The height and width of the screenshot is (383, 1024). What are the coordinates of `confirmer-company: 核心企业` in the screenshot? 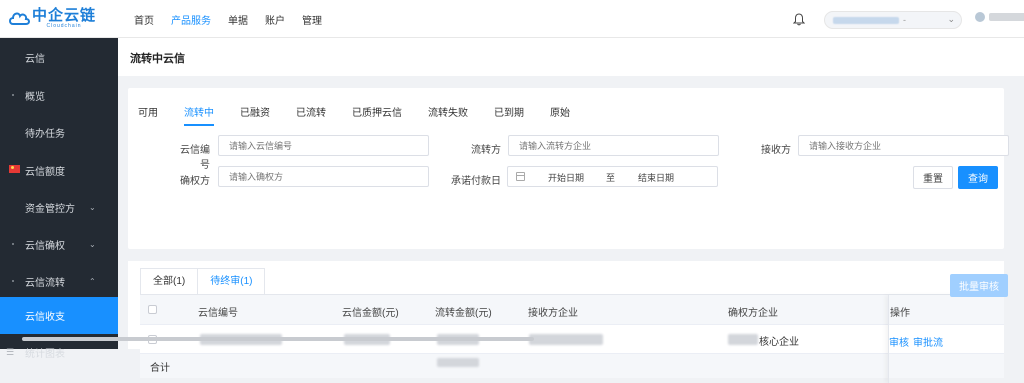 It's located at (779, 342).